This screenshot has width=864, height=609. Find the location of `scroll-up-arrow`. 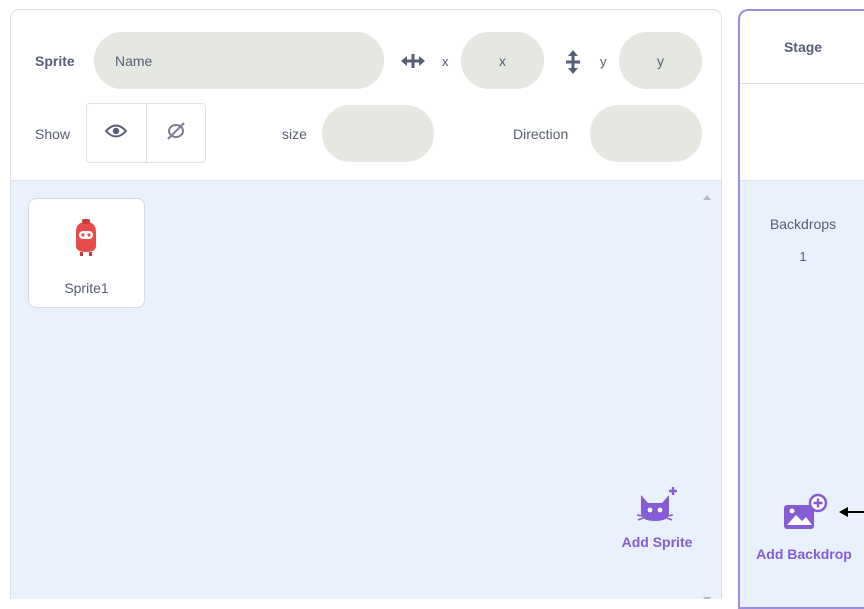

scroll-up-arrow is located at coordinates (707, 197).